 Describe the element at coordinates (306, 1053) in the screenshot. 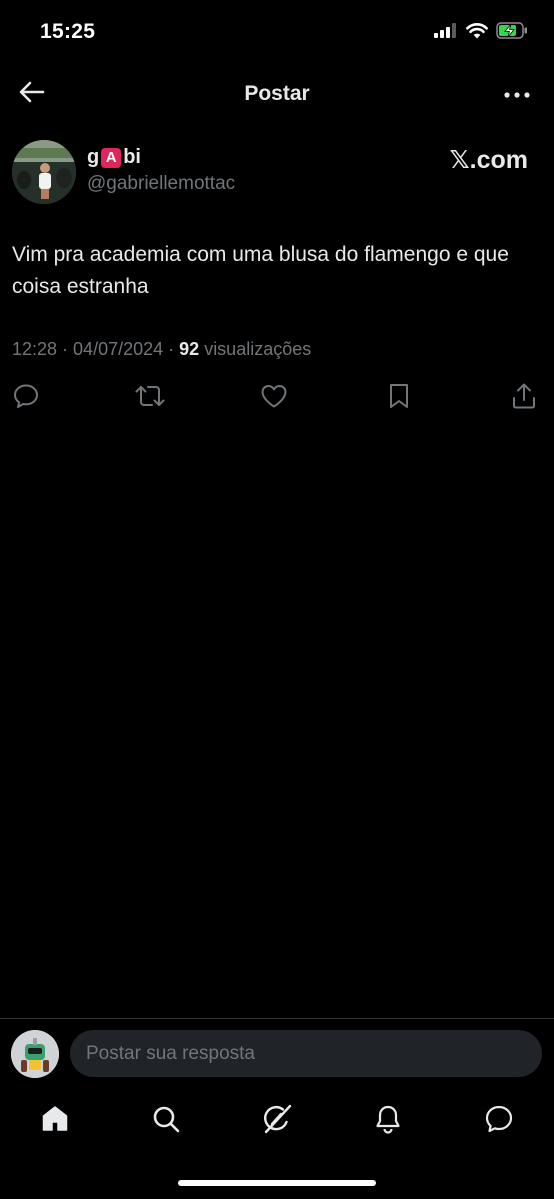

I see `reply-input` at that location.